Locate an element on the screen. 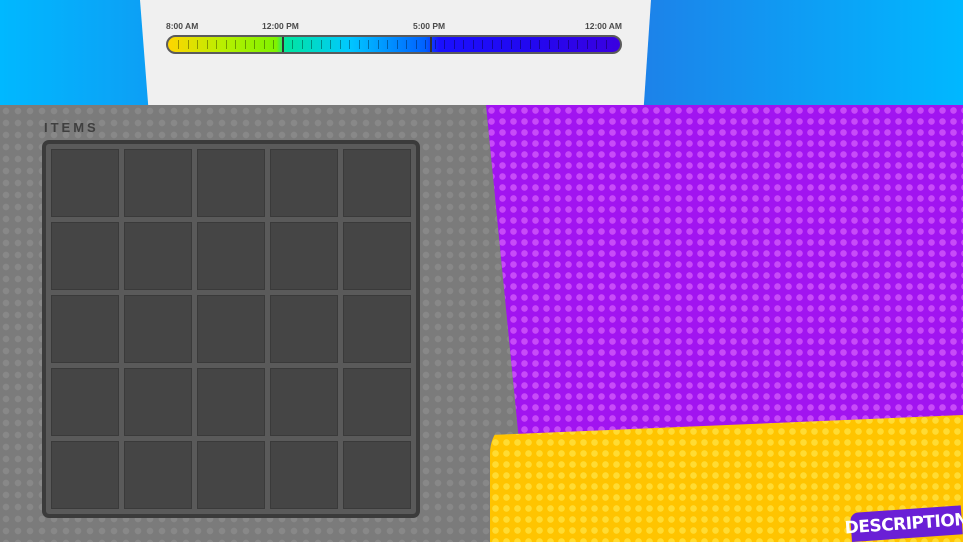 The height and width of the screenshot is (542, 963). items-title: ITEMS is located at coordinates (71, 127).